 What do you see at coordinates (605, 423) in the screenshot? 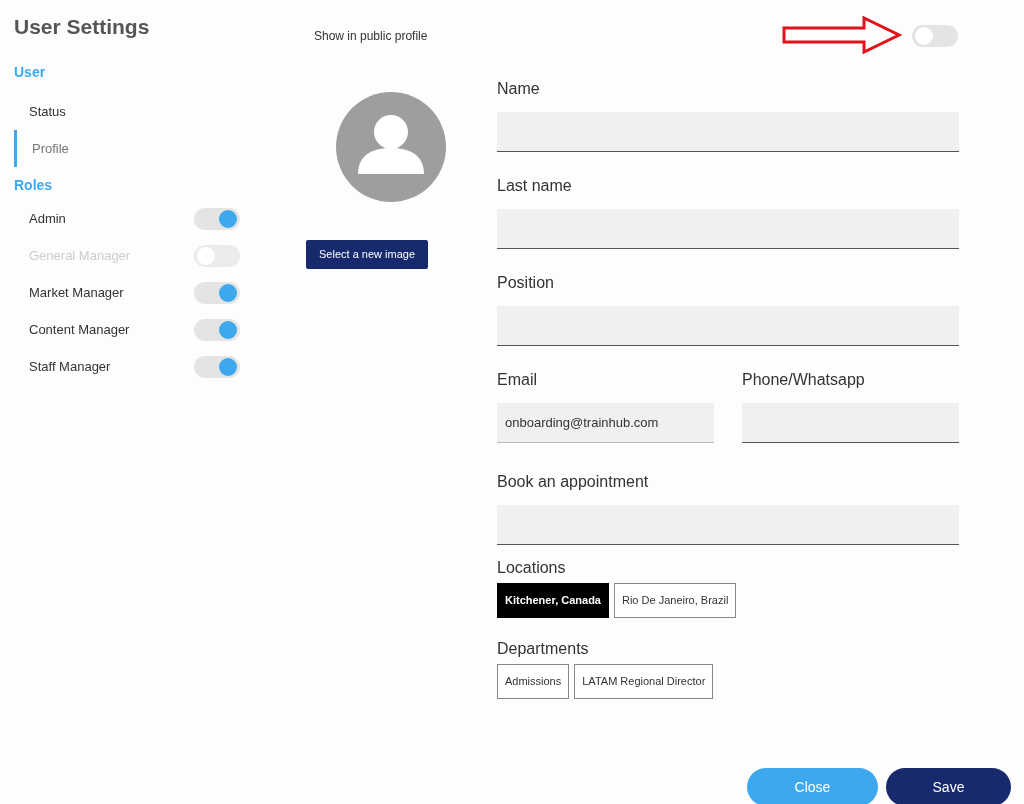
I see `text-field: onboarding@trainhub.com` at bounding box center [605, 423].